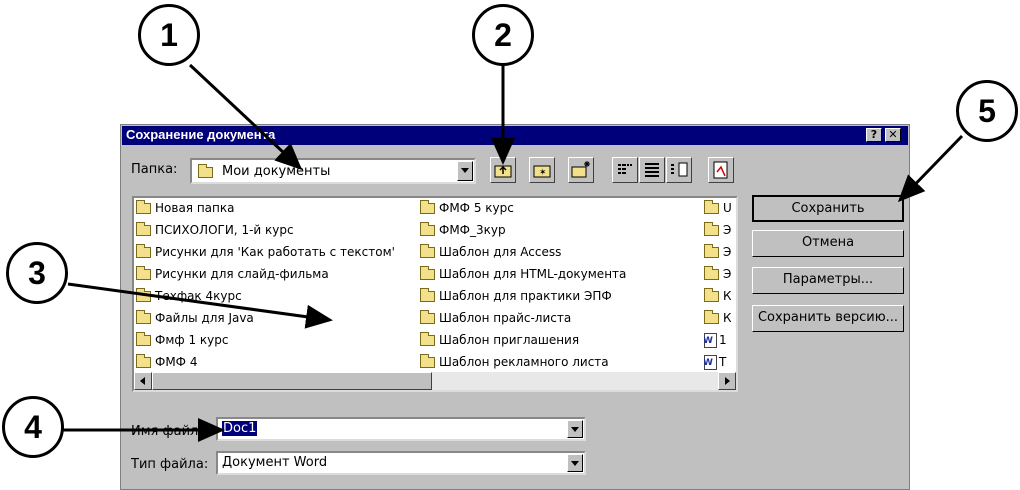 The width and height of the screenshot is (1020, 490). Describe the element at coordinates (987, 111) in the screenshot. I see `callout-5: 5` at that location.